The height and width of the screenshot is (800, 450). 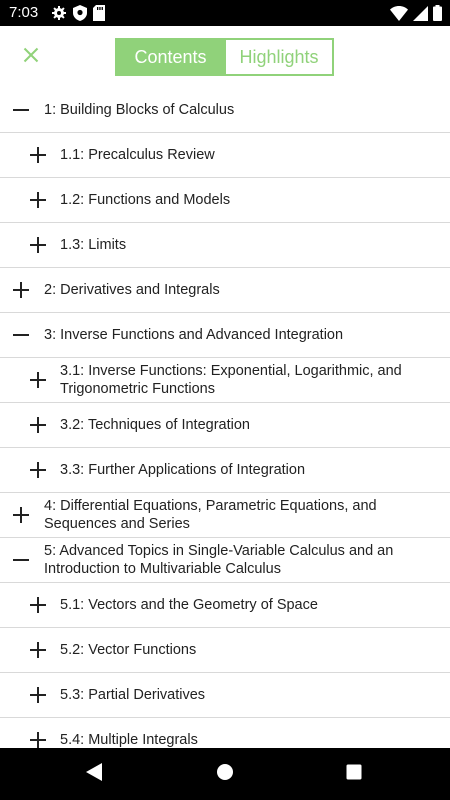 I want to click on toc-item-label: 1.1: Precalculus Review, so click(x=137, y=155).